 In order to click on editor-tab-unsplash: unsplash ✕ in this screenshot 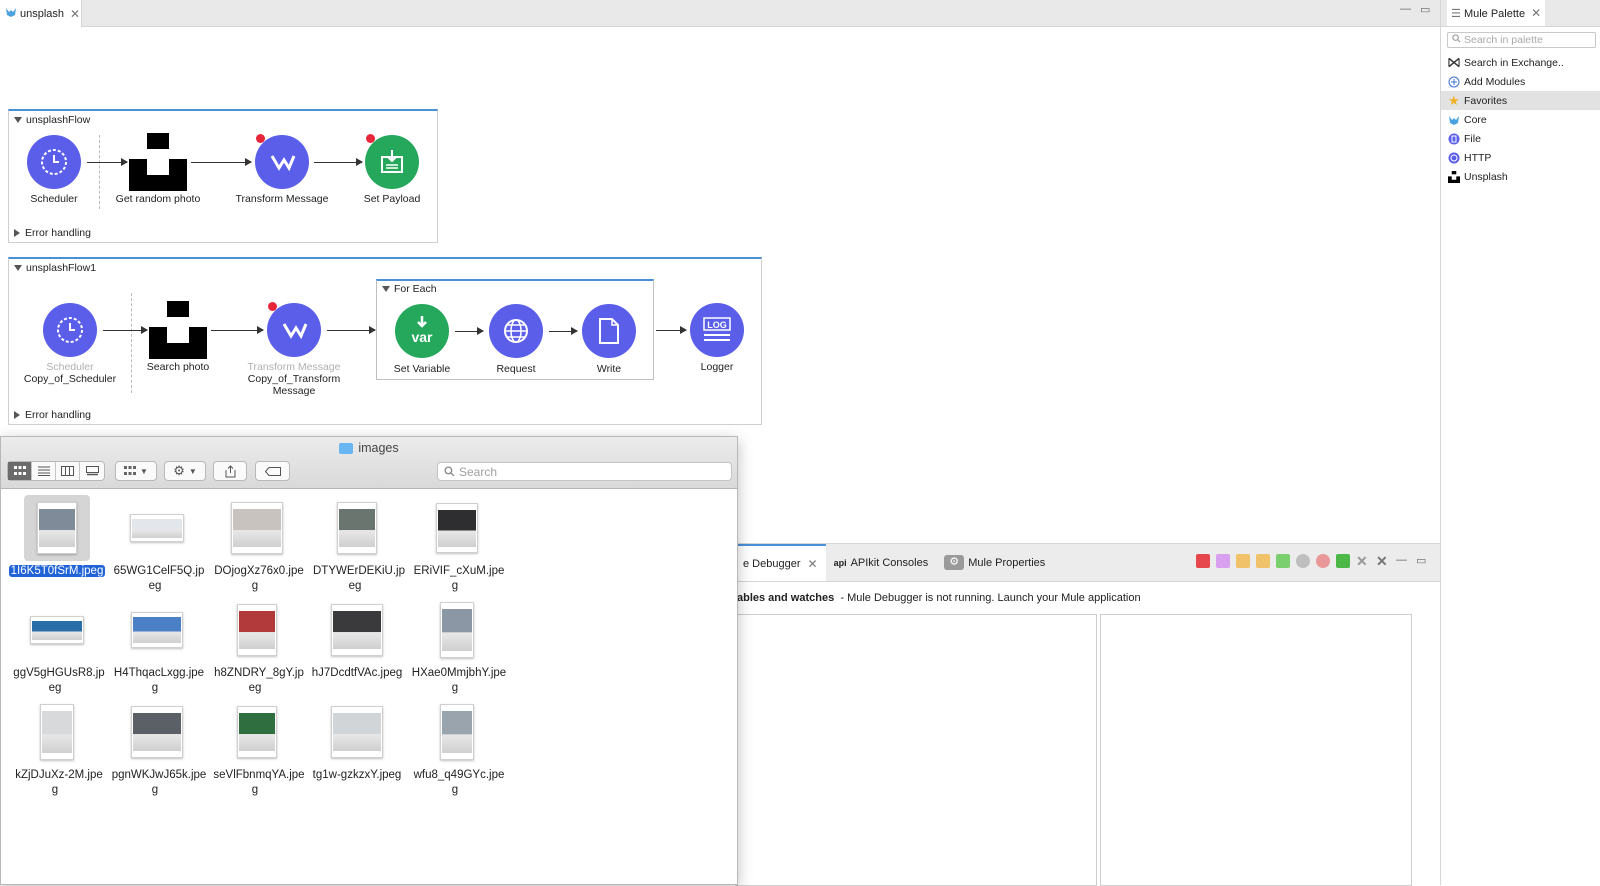, I will do `click(41, 13)`.